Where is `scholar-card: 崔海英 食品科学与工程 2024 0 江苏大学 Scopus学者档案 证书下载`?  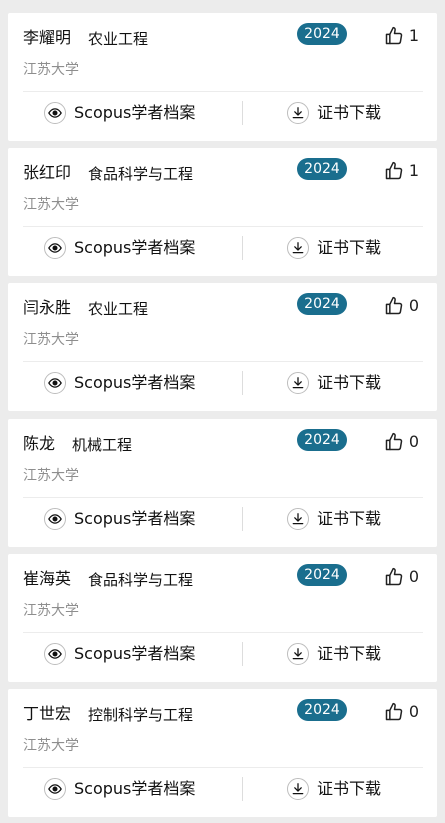
scholar-card: 崔海英 食品科学与工程 2024 0 江苏大学 Scopus学者档案 证书下载 is located at coordinates (222, 618).